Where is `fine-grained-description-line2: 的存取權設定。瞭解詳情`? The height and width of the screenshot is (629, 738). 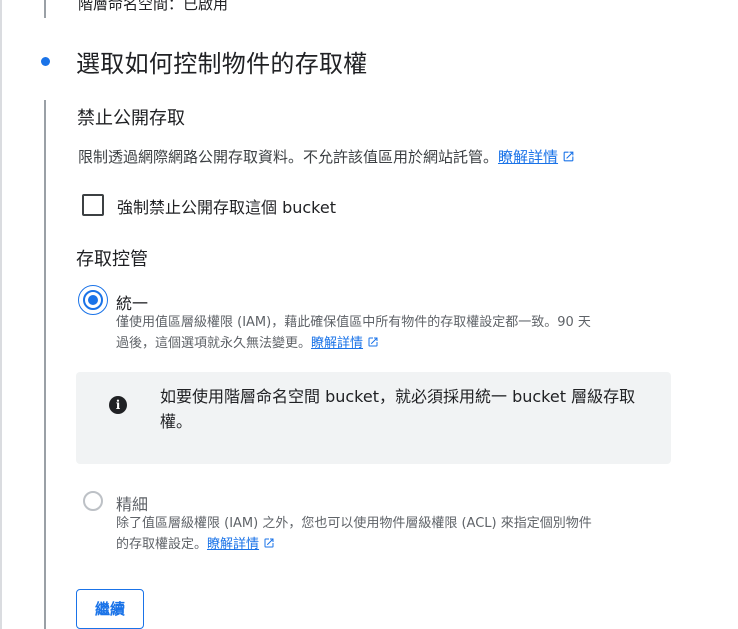
fine-grained-description-line2: 的存取權設定。瞭解詳情 is located at coordinates (354, 544).